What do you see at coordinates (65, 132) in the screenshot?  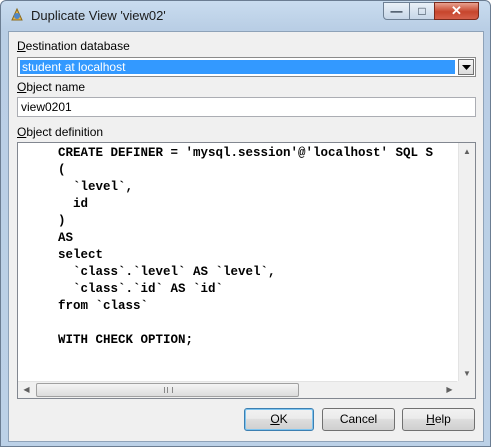 I see `object-definition-label-text: bject definition` at bounding box center [65, 132].